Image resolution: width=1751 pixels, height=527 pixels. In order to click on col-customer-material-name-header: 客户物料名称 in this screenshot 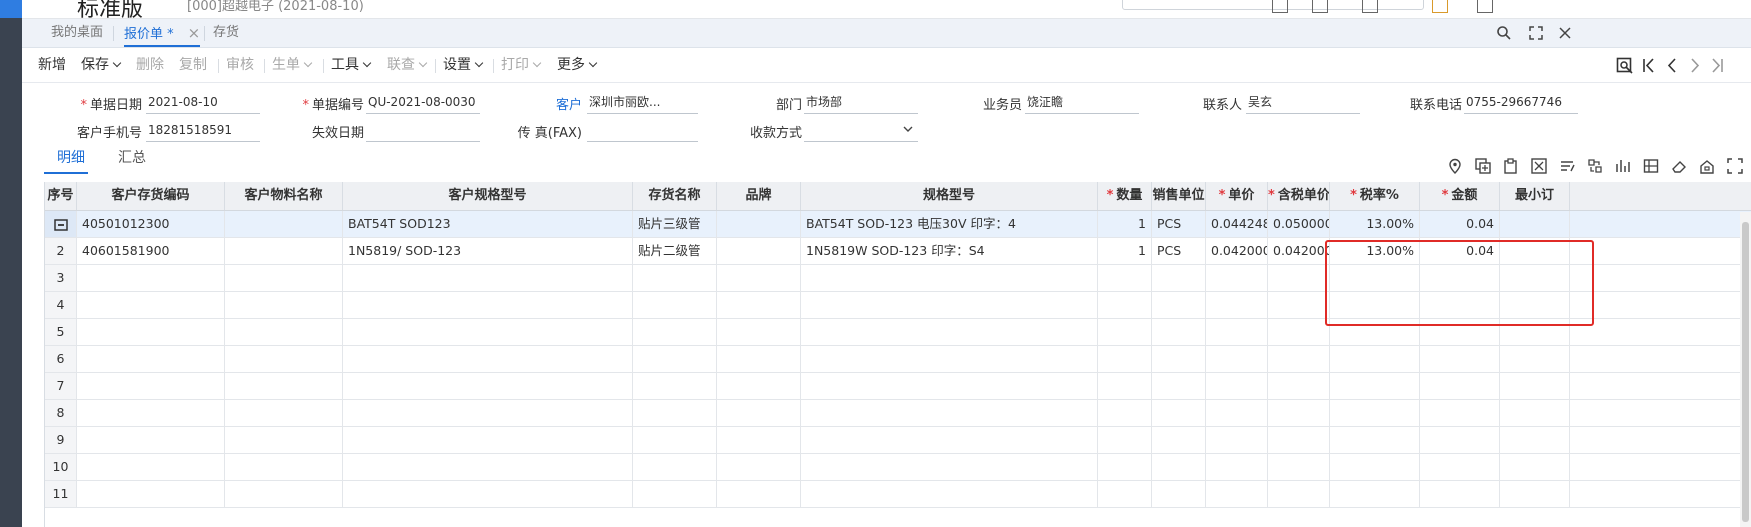, I will do `click(284, 196)`.